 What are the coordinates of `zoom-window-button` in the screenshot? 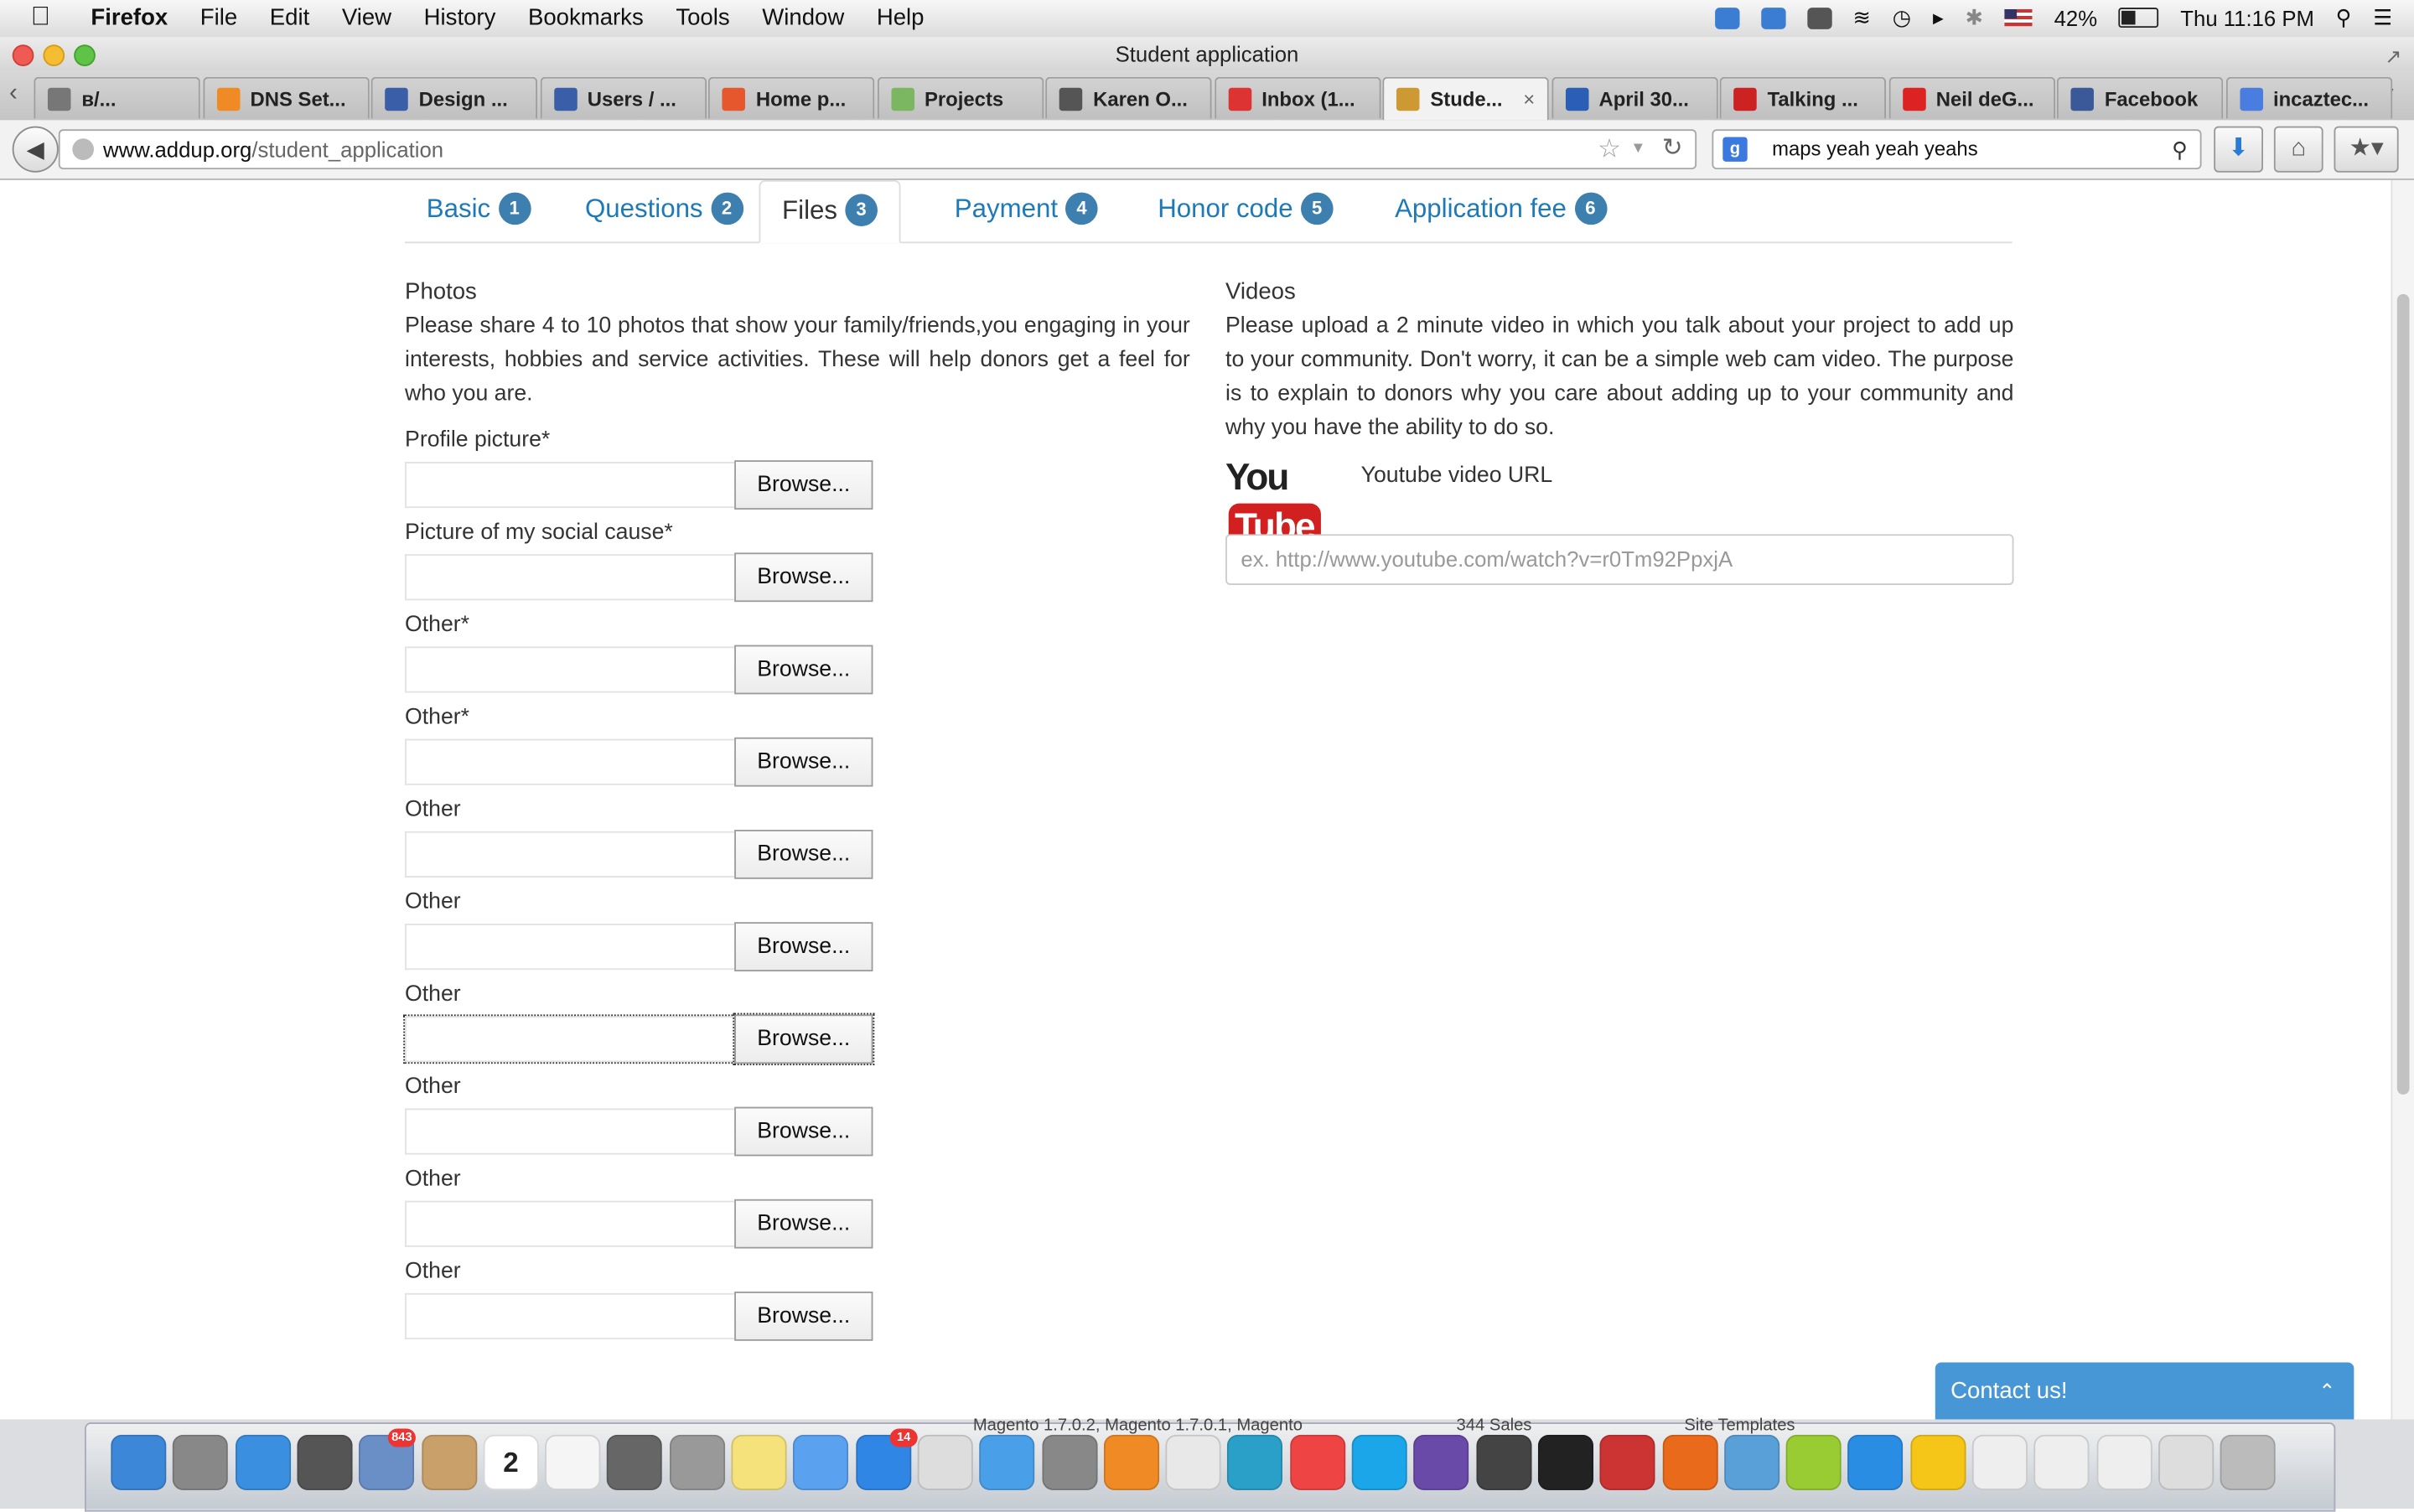 It's located at (85, 55).